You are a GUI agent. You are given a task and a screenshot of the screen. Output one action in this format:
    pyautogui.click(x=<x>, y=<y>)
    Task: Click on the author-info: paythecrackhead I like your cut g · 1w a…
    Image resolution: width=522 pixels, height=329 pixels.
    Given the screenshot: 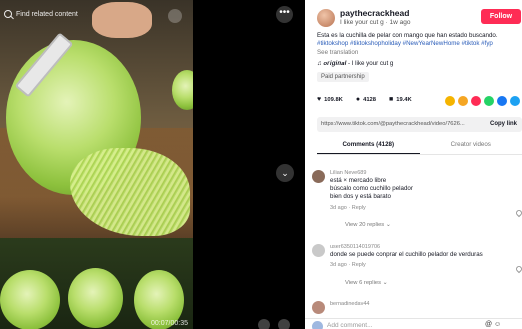 What is the action you would take?
    pyautogui.click(x=363, y=17)
    